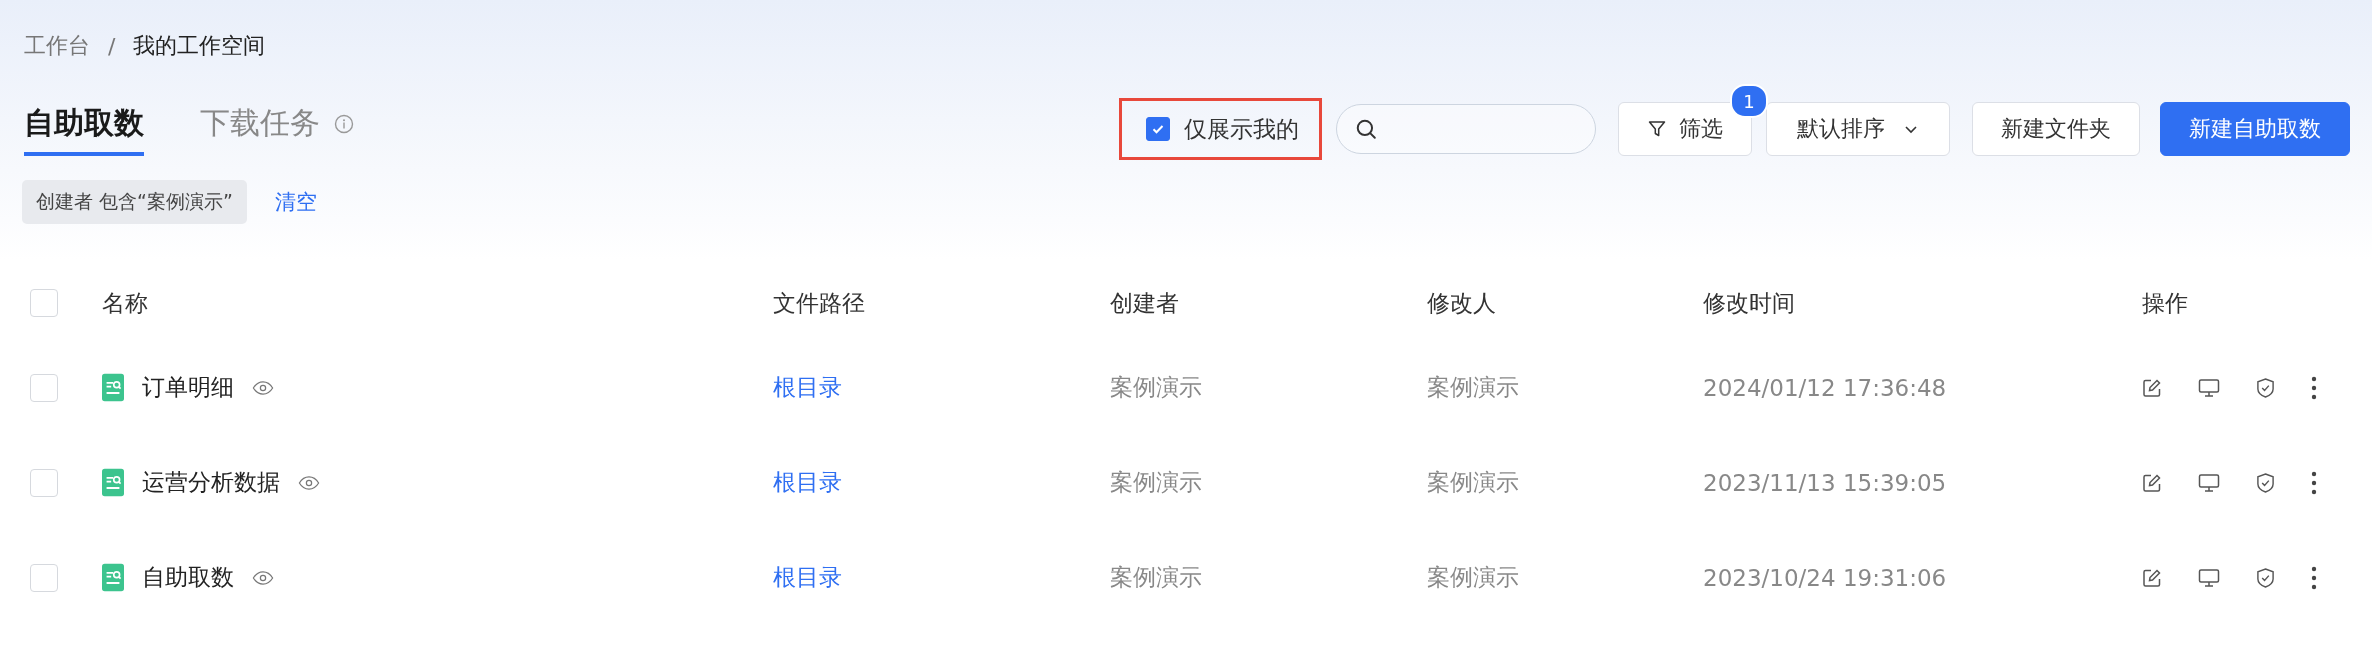 The height and width of the screenshot is (646, 2372). I want to click on file-name: 自助取数, so click(188, 577).